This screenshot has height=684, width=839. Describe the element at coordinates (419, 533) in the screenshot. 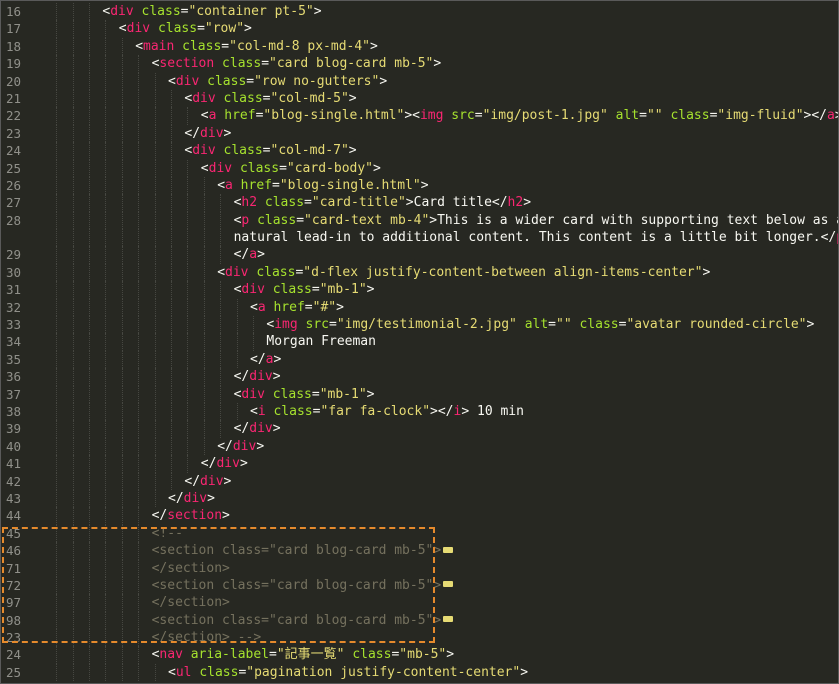

I see `code-line: 45 <!--` at that location.